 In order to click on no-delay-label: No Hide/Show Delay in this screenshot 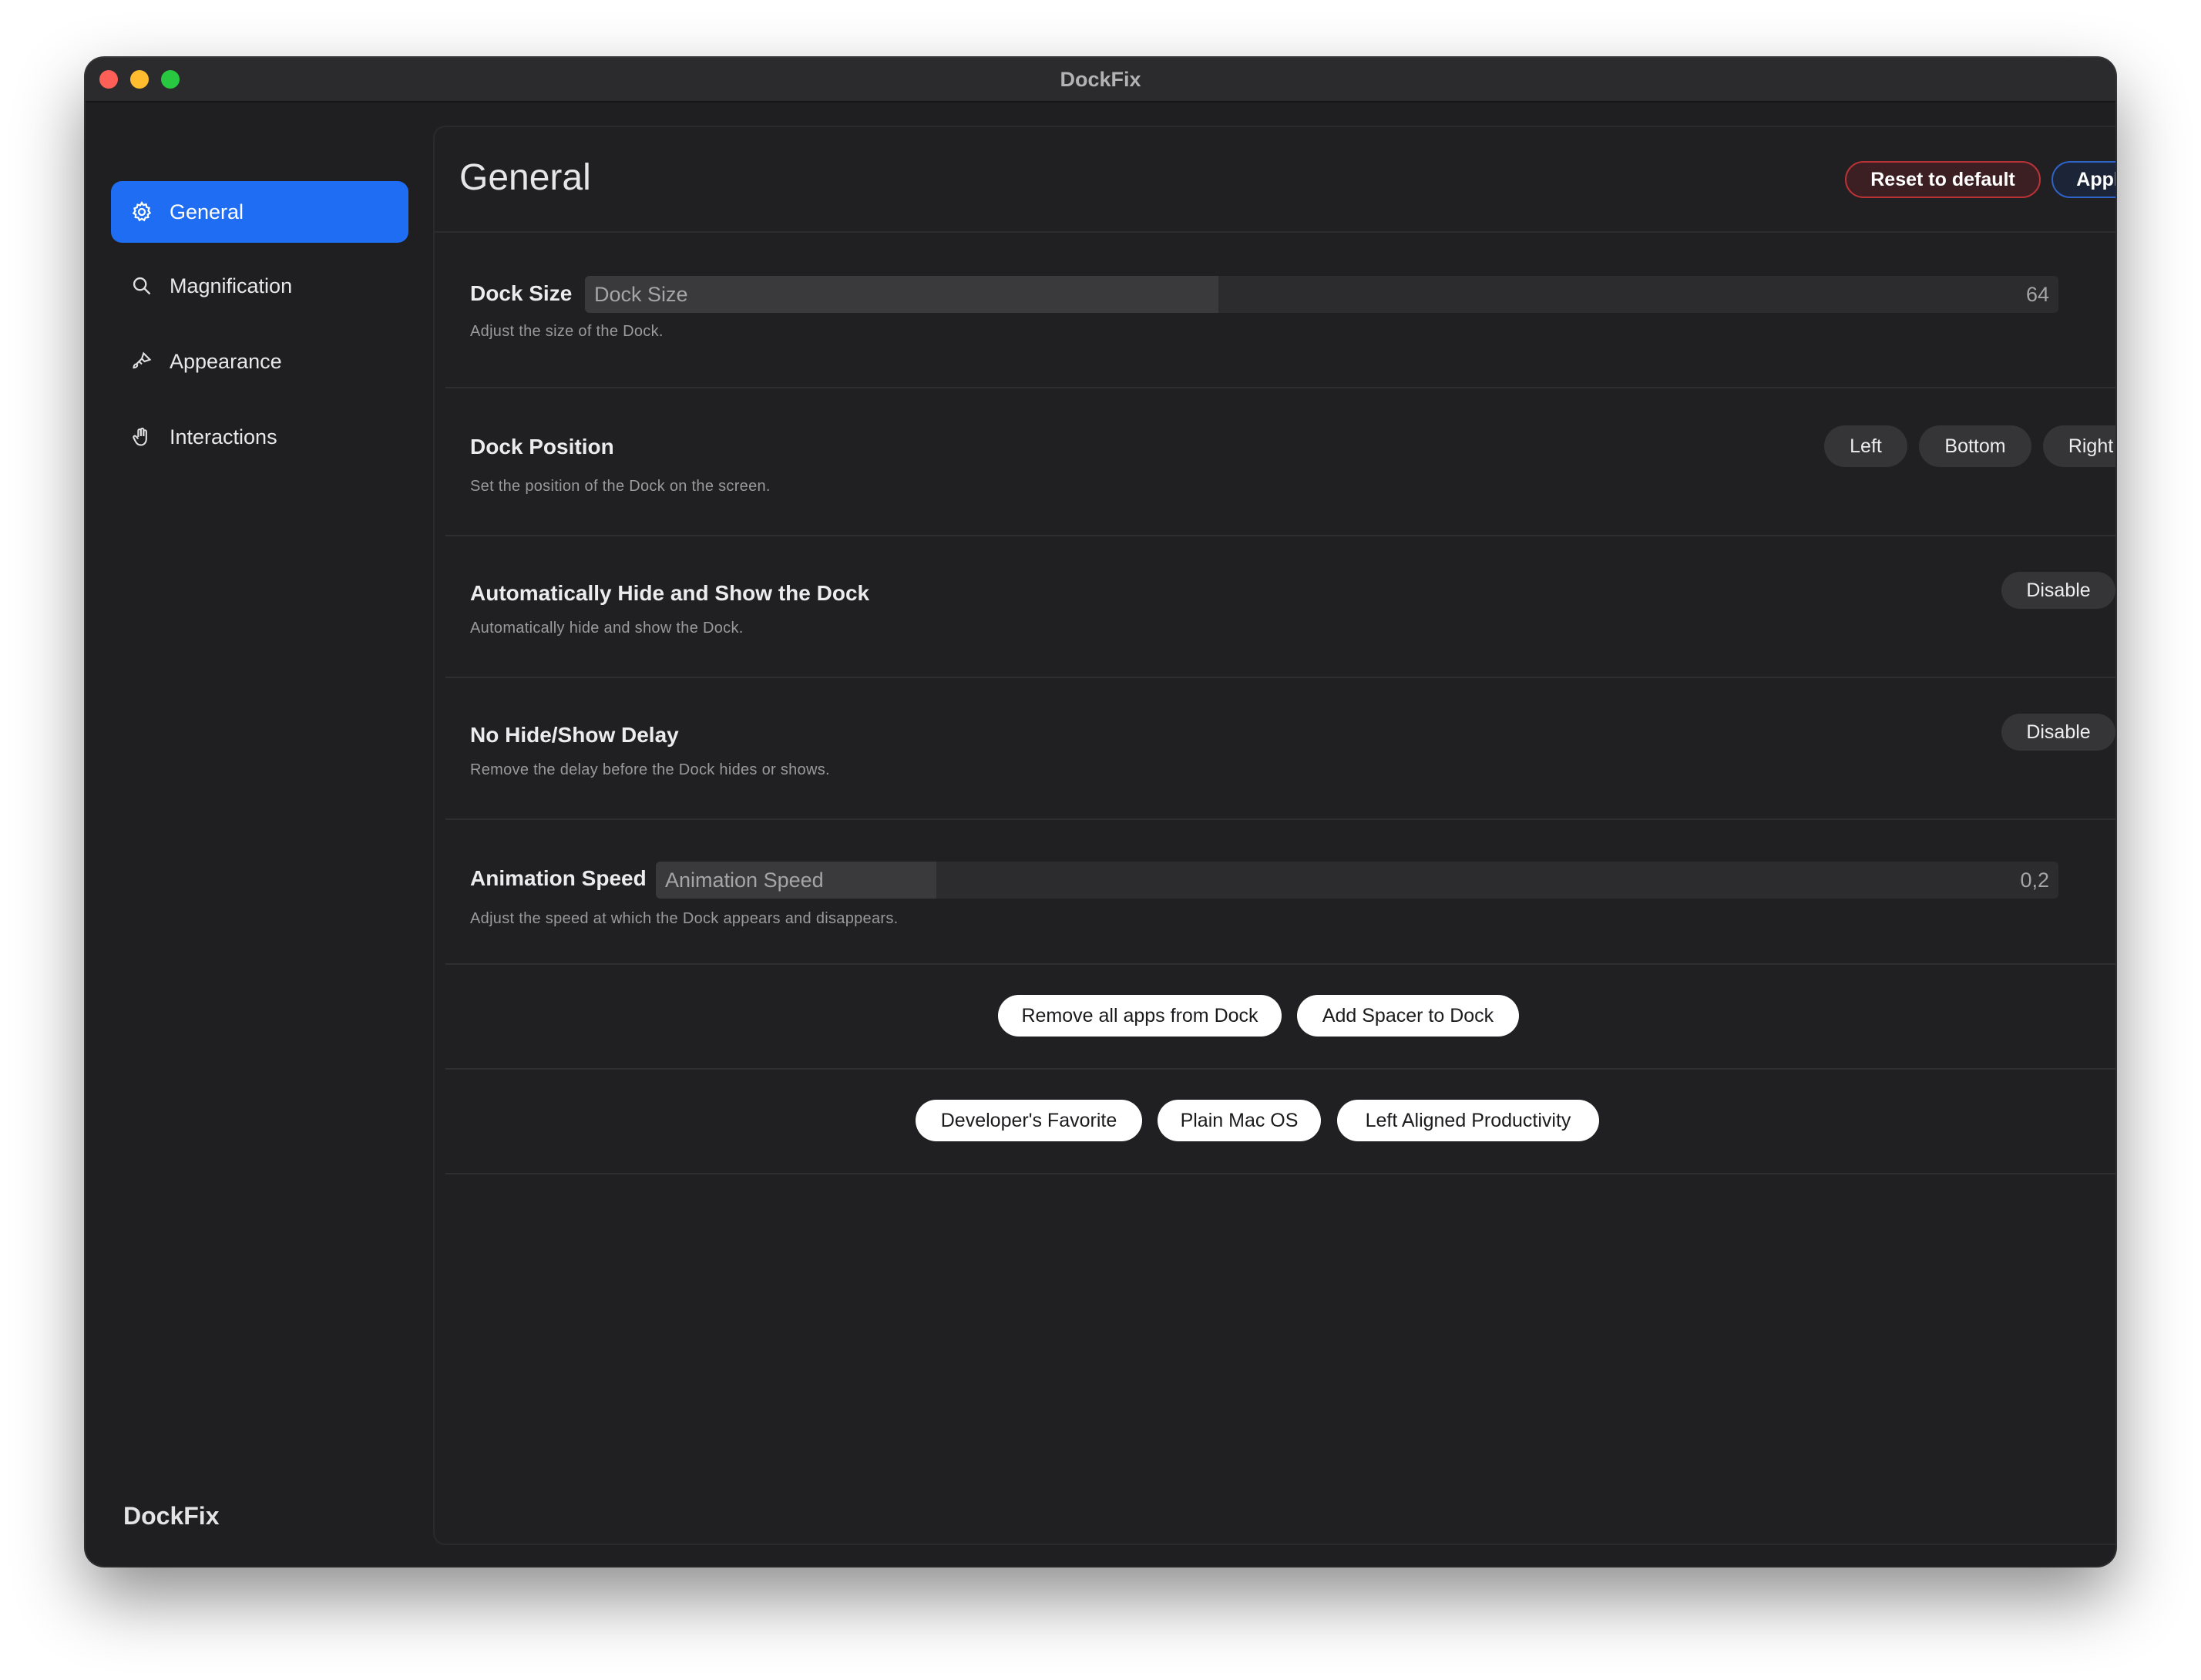, I will do `click(574, 735)`.